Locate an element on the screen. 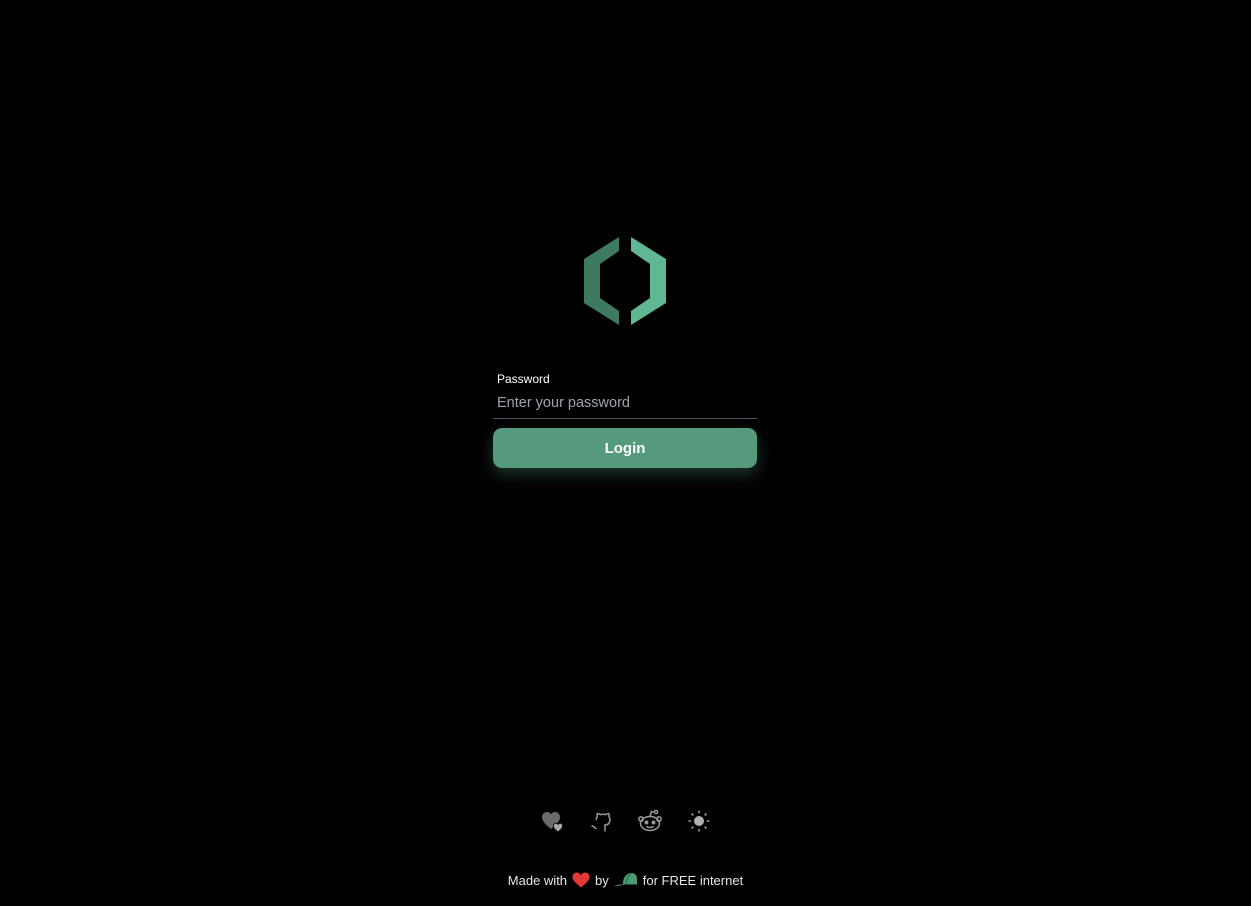 The image size is (1251, 906). app-logo is located at coordinates (625, 281).